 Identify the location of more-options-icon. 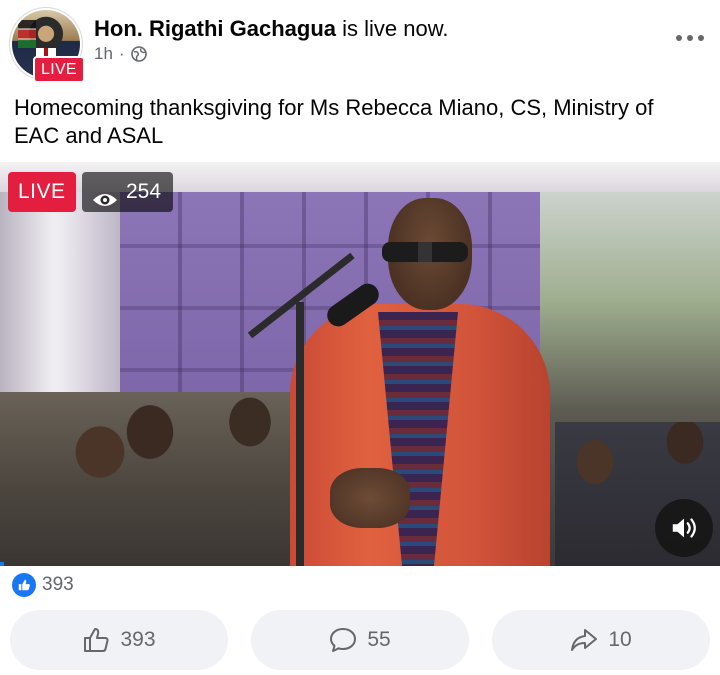
(690, 38).